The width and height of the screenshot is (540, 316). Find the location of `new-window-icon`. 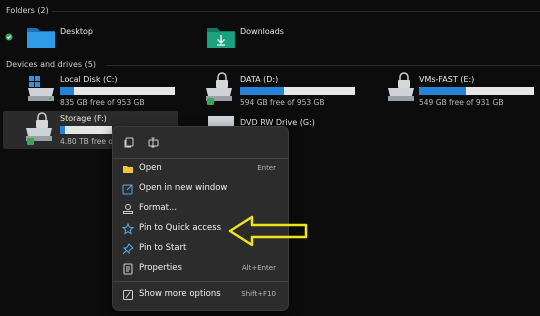

new-window-icon is located at coordinates (127, 189).